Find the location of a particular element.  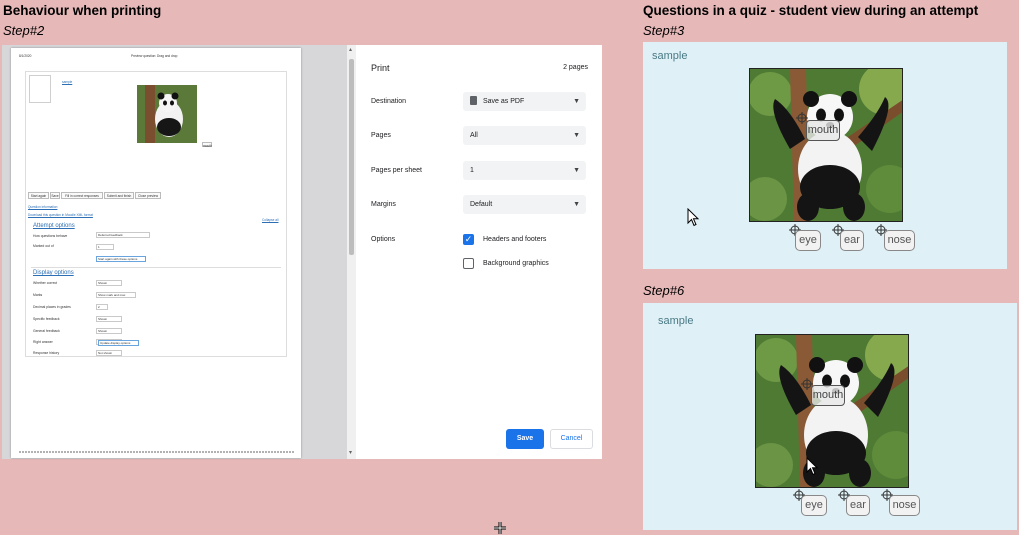

destination-label: Destination is located at coordinates (389, 101).